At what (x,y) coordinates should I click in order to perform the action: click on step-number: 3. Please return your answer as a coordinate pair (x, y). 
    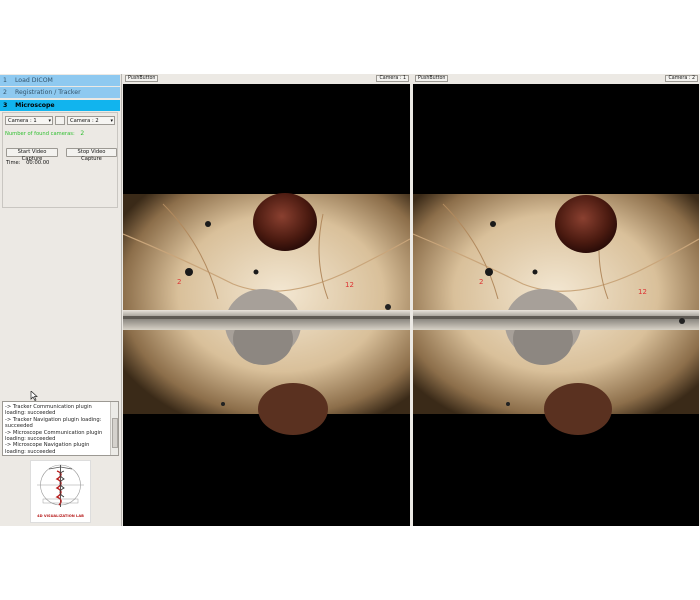
    Looking at the image, I should click on (5, 105).